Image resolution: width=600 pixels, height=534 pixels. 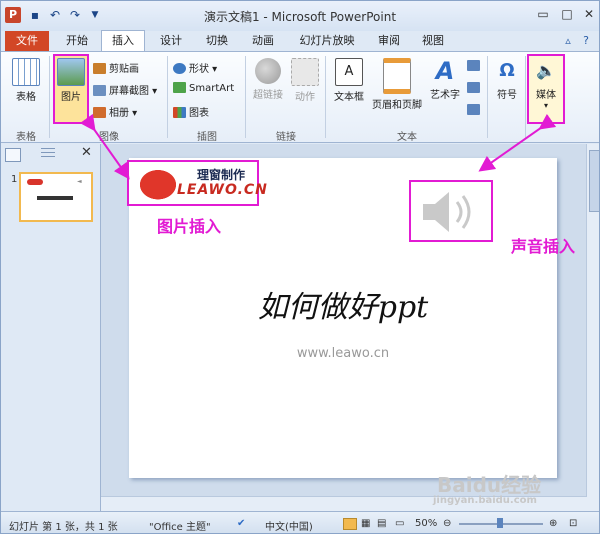 I want to click on slideshow-view-icon: ▭, so click(x=399, y=523).